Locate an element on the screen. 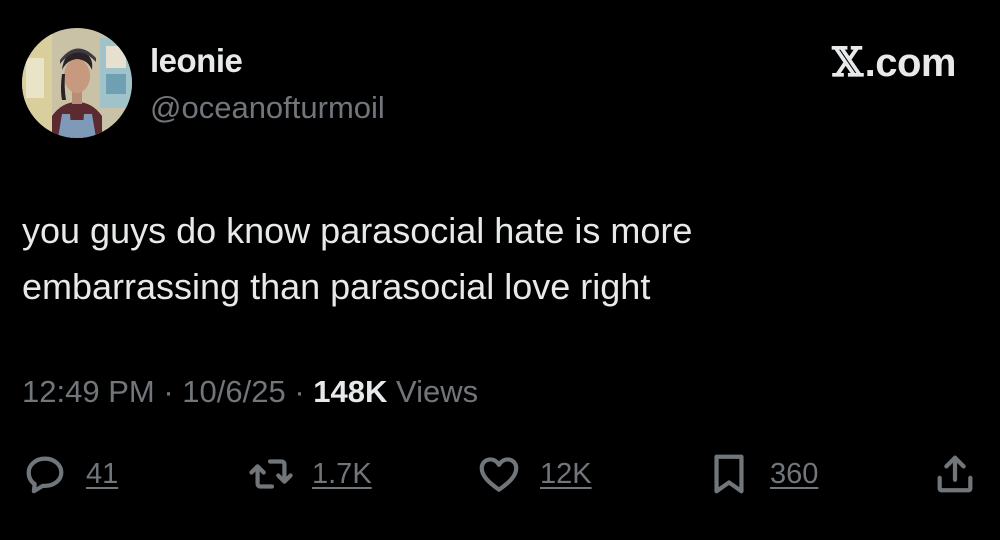  brand-domain: .com is located at coordinates (910, 63).